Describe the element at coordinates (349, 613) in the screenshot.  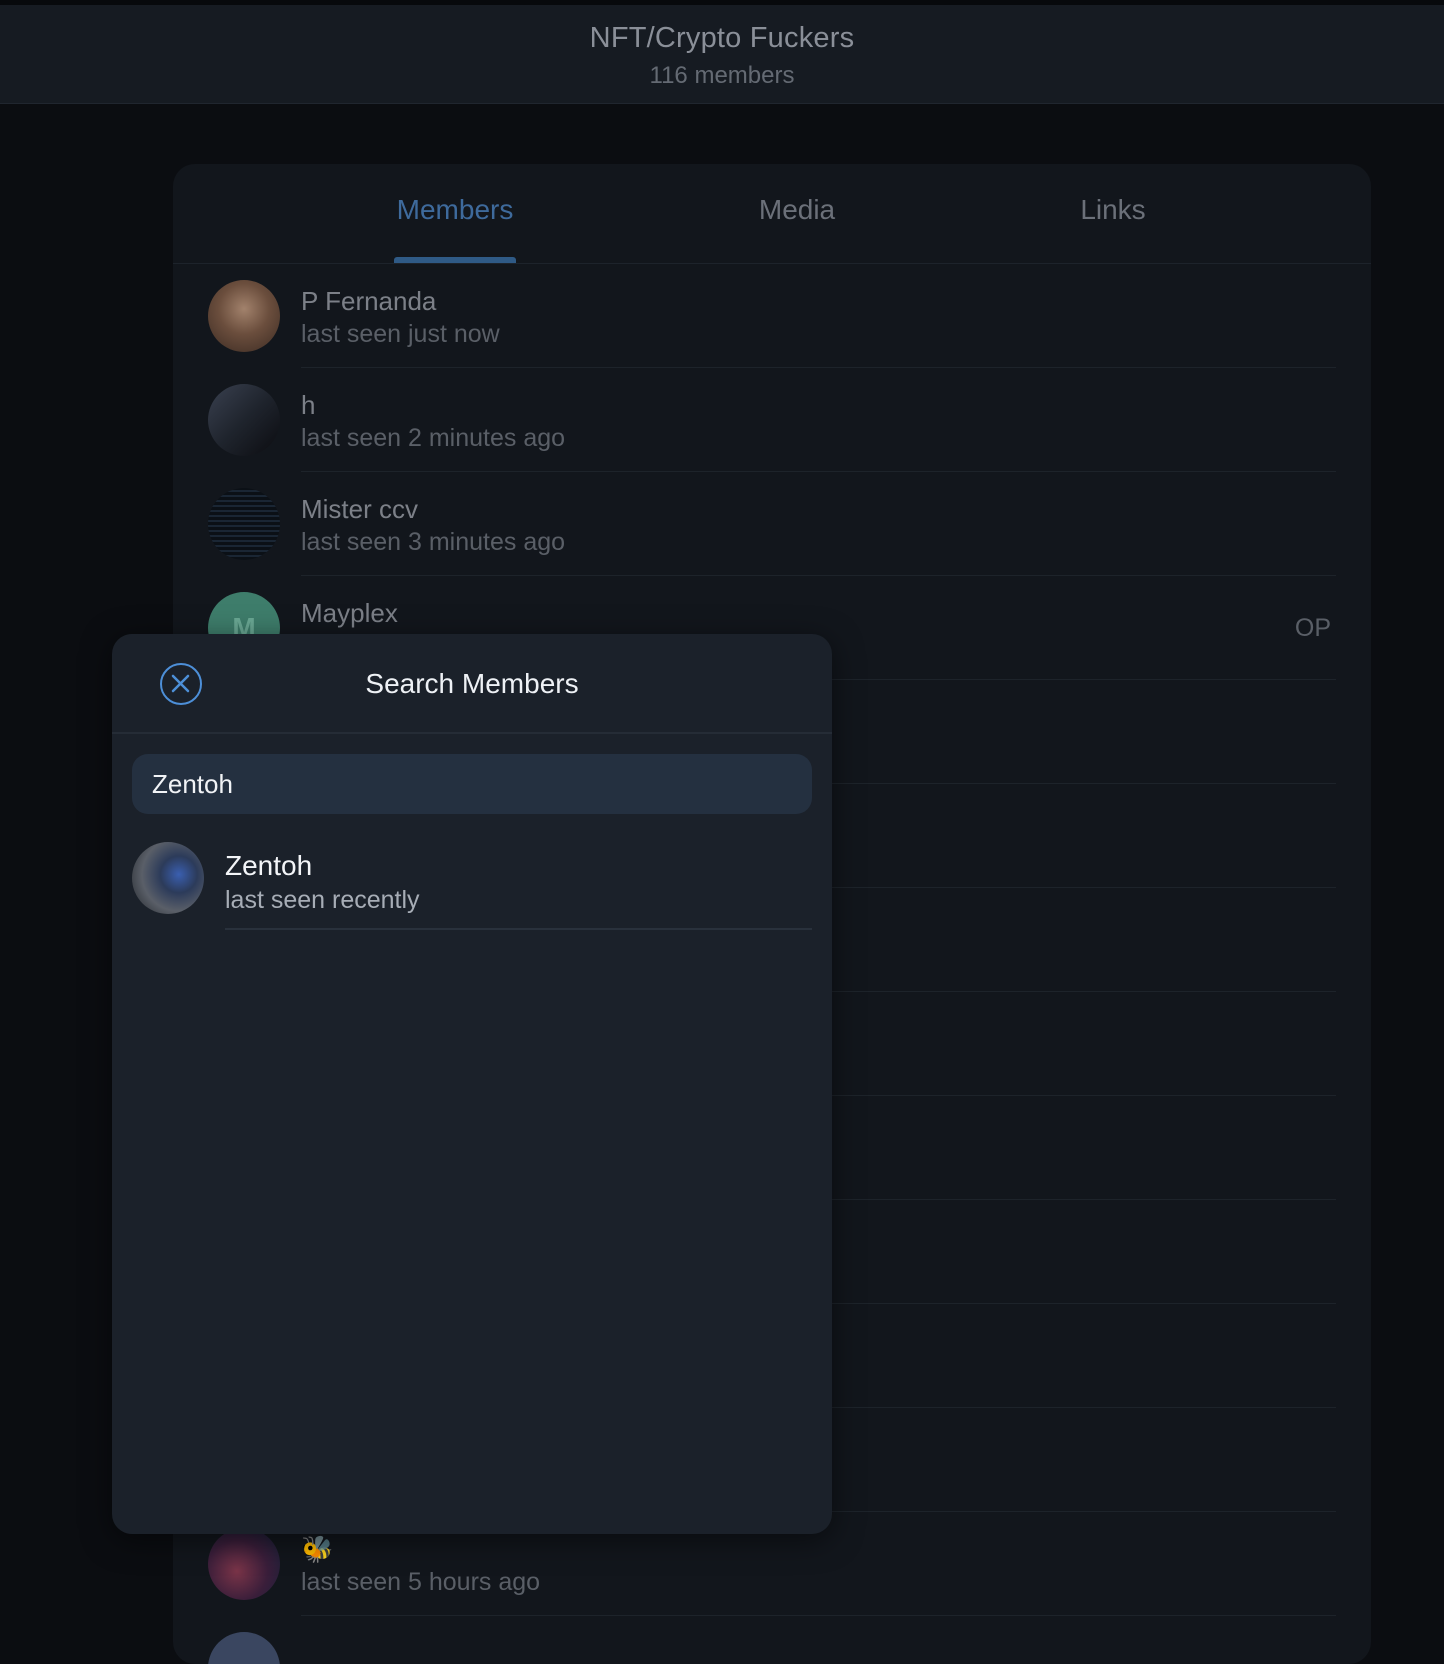
I see `member-name: Mayplex` at that location.